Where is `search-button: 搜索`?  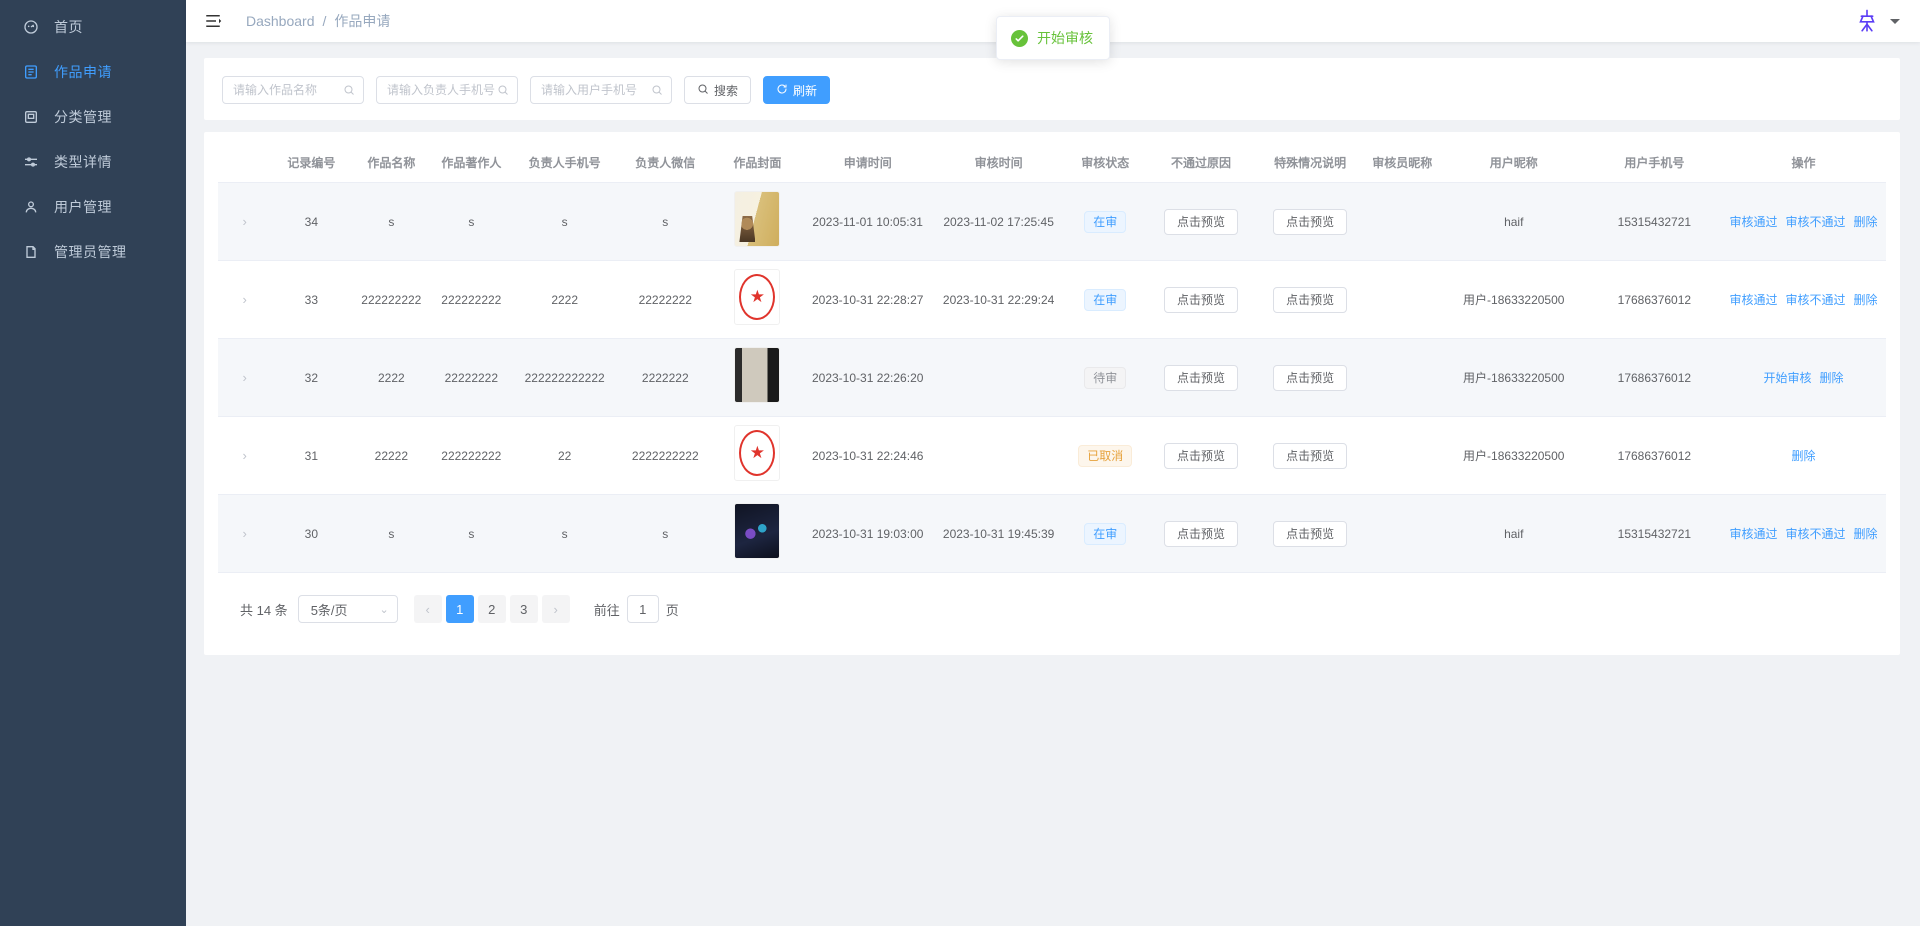 search-button: 搜索 is located at coordinates (718, 90).